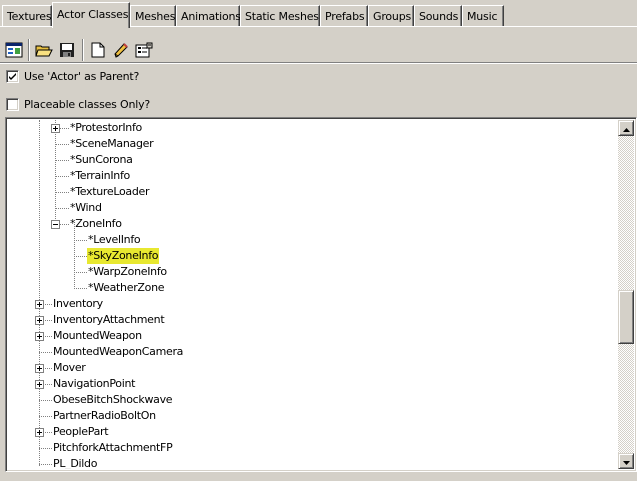 Image resolution: width=637 pixels, height=481 pixels. I want to click on tab-label: Prefabs, so click(345, 16).